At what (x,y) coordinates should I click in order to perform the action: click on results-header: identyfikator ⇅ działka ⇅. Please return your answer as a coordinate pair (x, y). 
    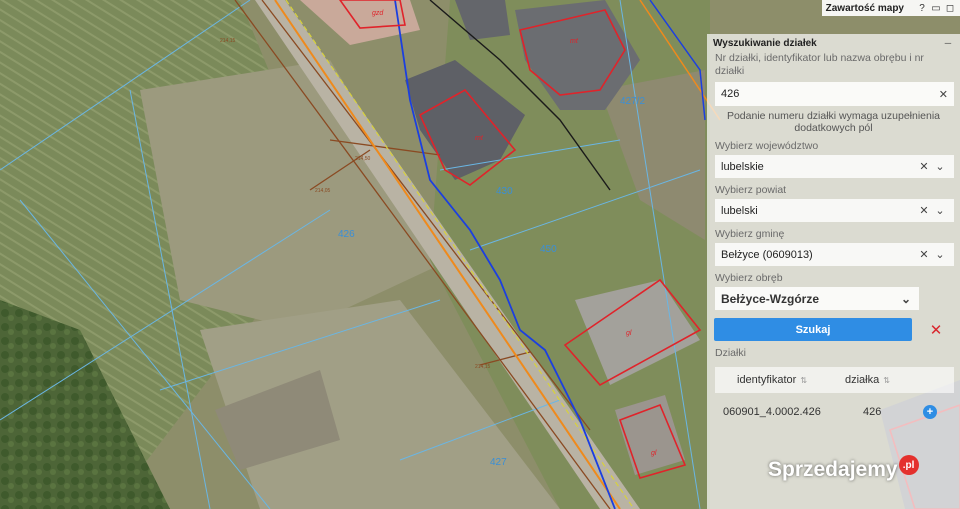
    Looking at the image, I should click on (834, 380).